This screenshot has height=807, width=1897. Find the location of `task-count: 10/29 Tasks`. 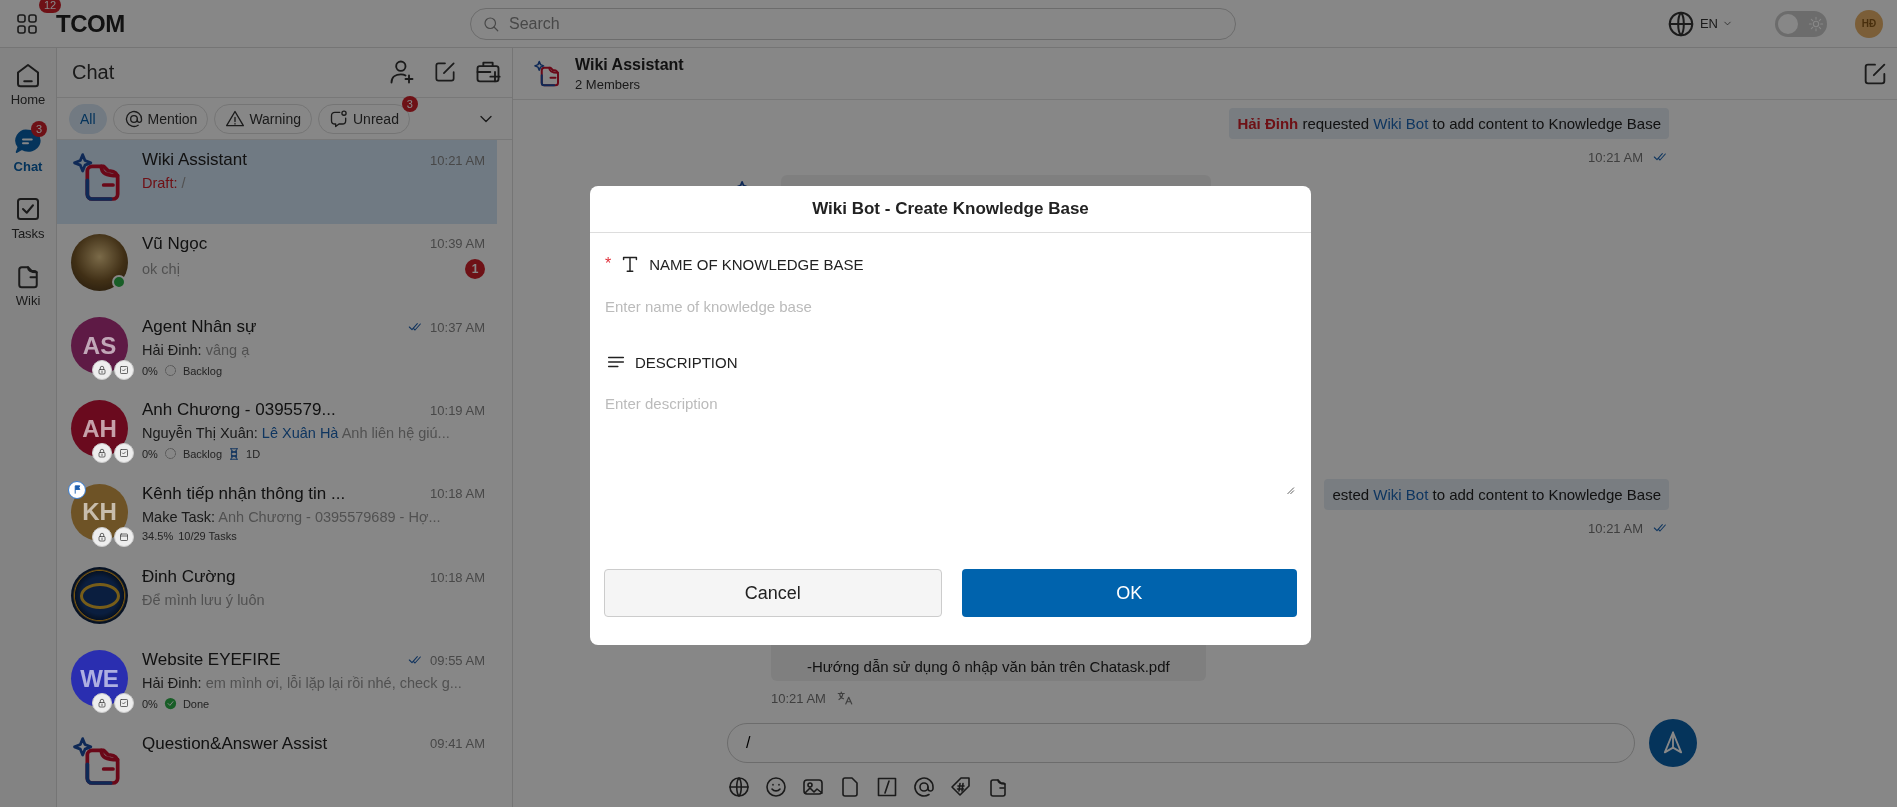

task-count: 10/29 Tasks is located at coordinates (207, 535).